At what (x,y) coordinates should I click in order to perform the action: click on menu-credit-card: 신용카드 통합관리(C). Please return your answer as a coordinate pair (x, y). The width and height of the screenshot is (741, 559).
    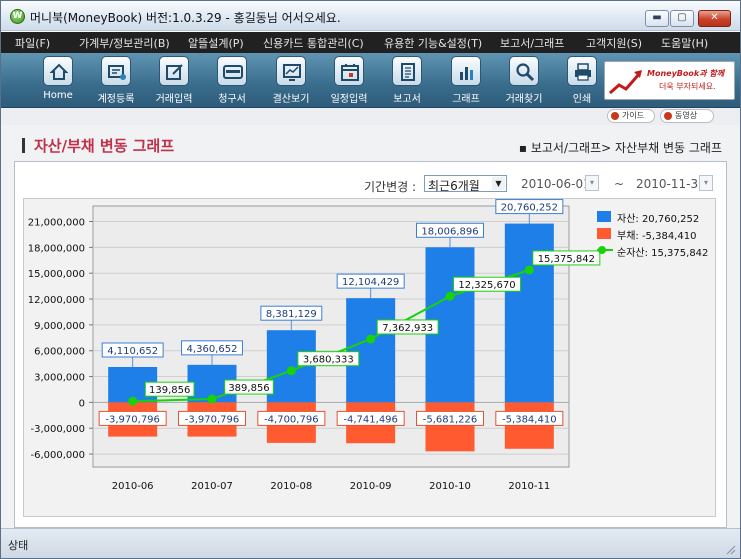
    Looking at the image, I should click on (313, 43).